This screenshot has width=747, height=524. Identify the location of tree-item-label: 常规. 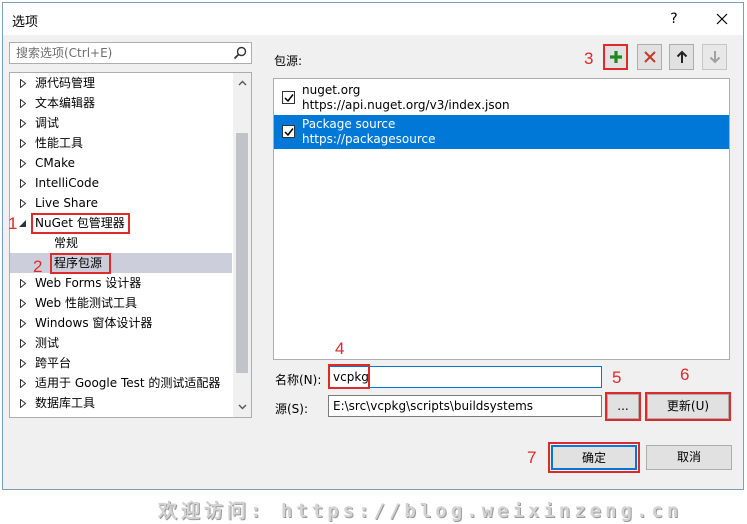
(66, 243).